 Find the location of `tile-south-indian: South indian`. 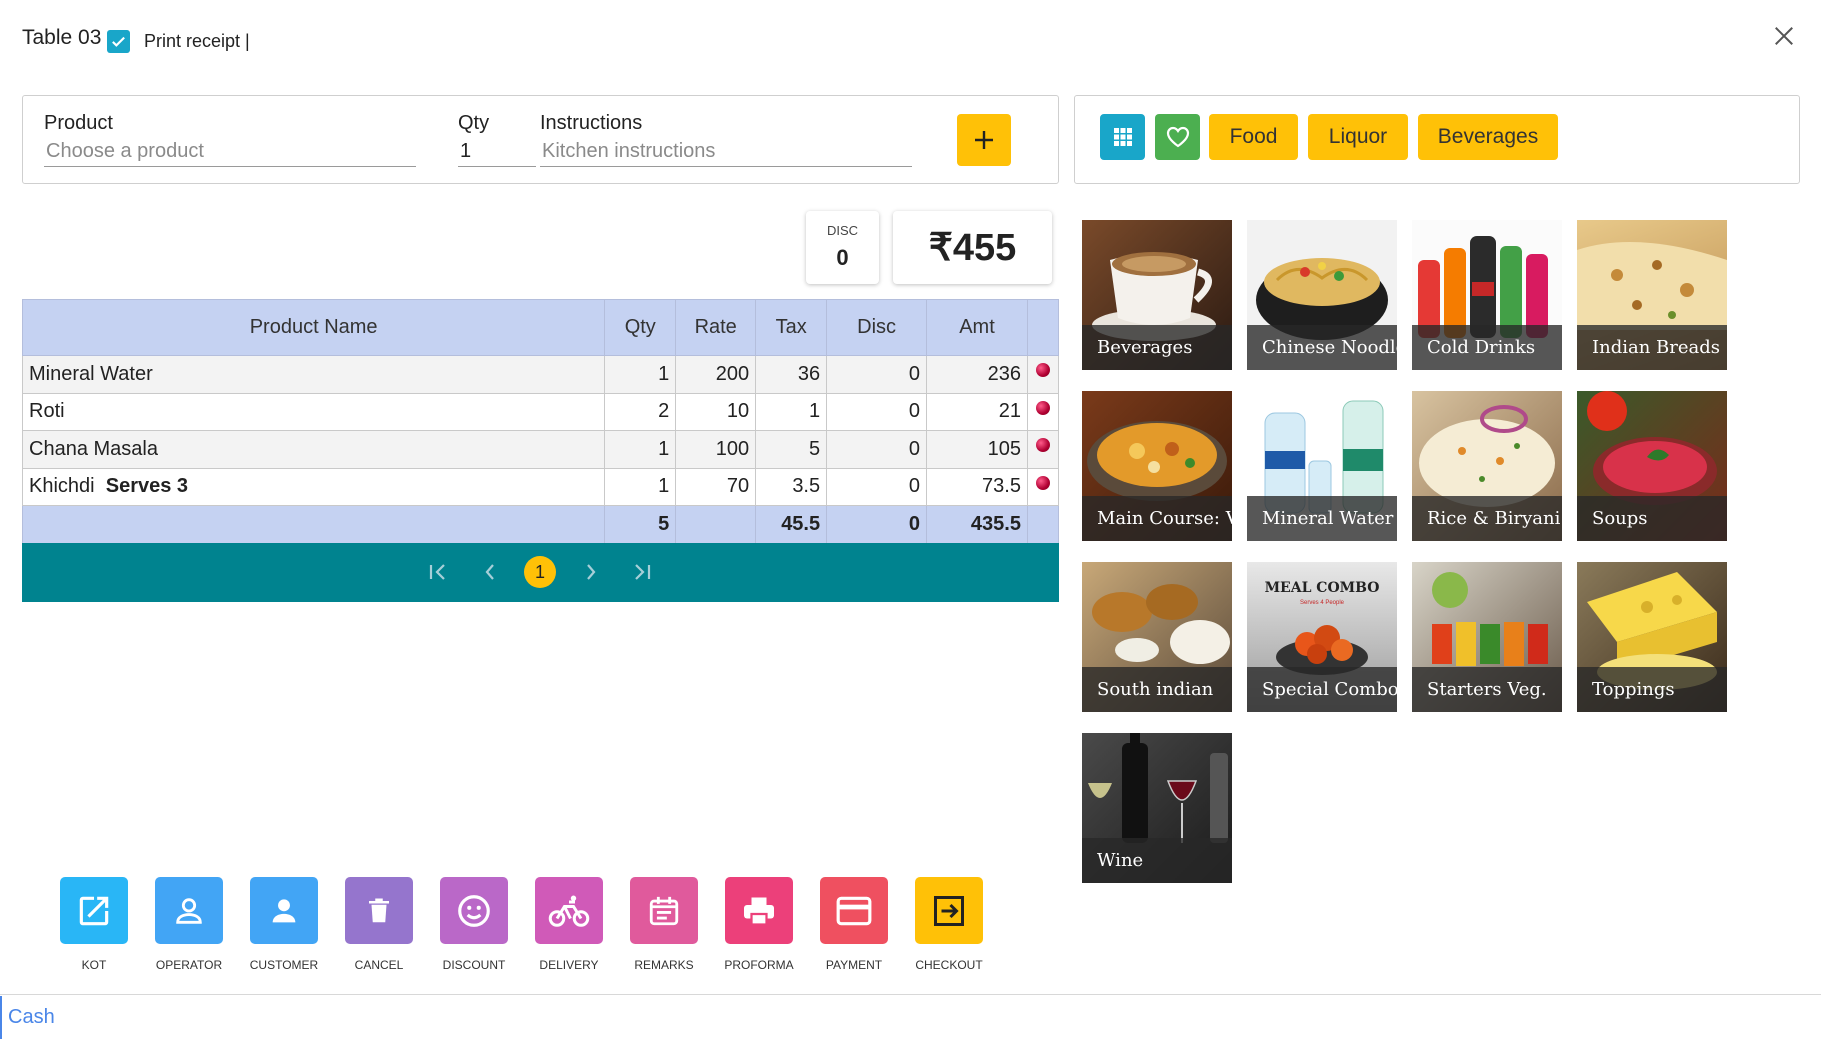

tile-south-indian: South indian is located at coordinates (1157, 637).